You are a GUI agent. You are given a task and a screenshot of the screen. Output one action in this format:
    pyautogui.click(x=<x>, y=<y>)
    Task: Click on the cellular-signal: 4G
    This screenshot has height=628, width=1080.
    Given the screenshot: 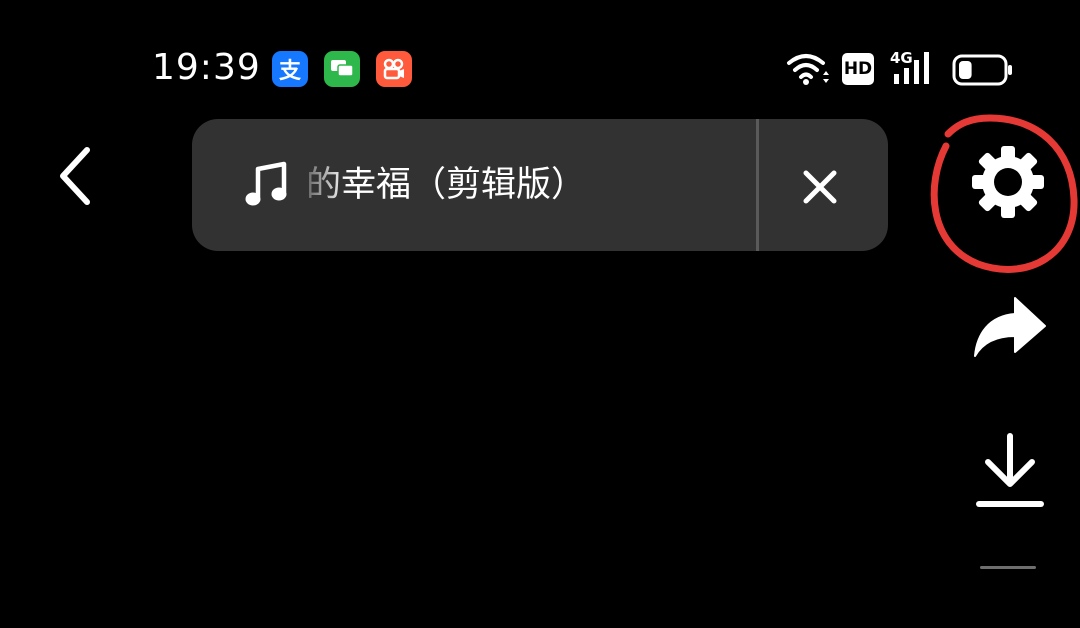 What is the action you would take?
    pyautogui.click(x=914, y=69)
    